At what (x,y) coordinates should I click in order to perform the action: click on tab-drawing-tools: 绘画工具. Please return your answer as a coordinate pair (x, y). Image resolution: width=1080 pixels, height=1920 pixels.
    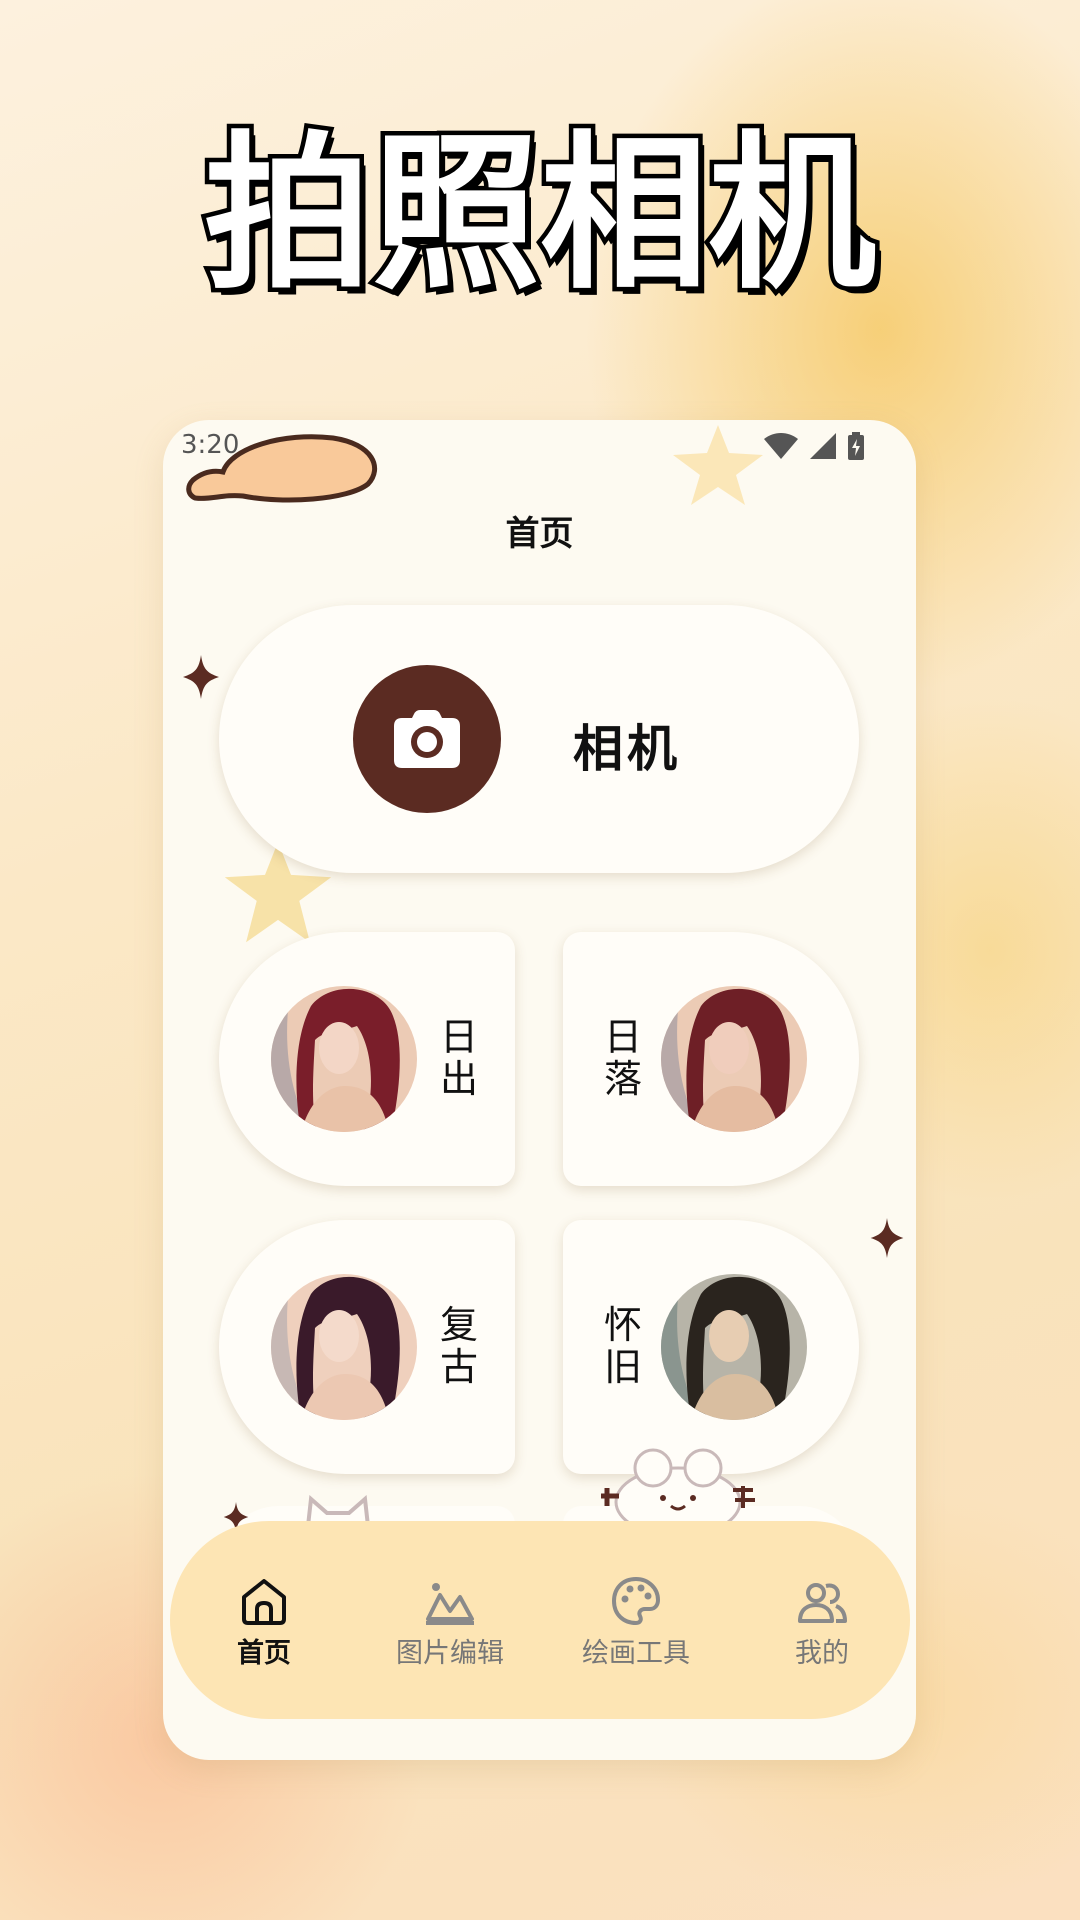
    Looking at the image, I should click on (636, 1622).